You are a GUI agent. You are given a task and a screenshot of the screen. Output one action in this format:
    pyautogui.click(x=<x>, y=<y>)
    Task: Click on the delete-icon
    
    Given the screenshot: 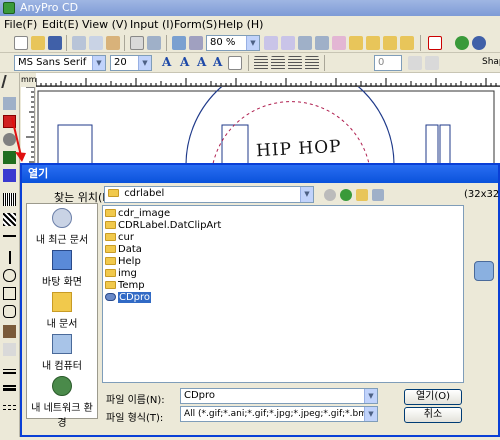 What is the action you would take?
    pyautogui.click(x=435, y=43)
    